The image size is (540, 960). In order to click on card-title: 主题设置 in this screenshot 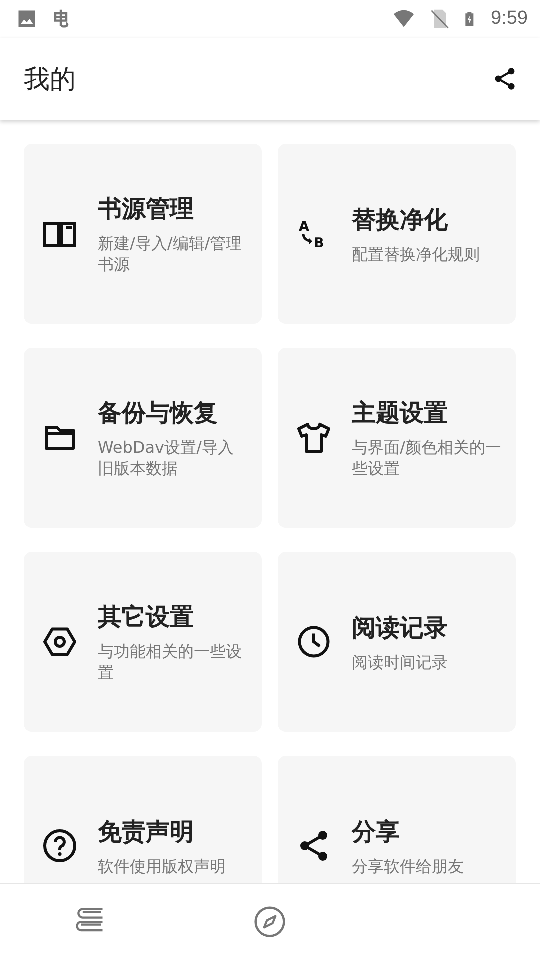, I will do `click(400, 413)`.